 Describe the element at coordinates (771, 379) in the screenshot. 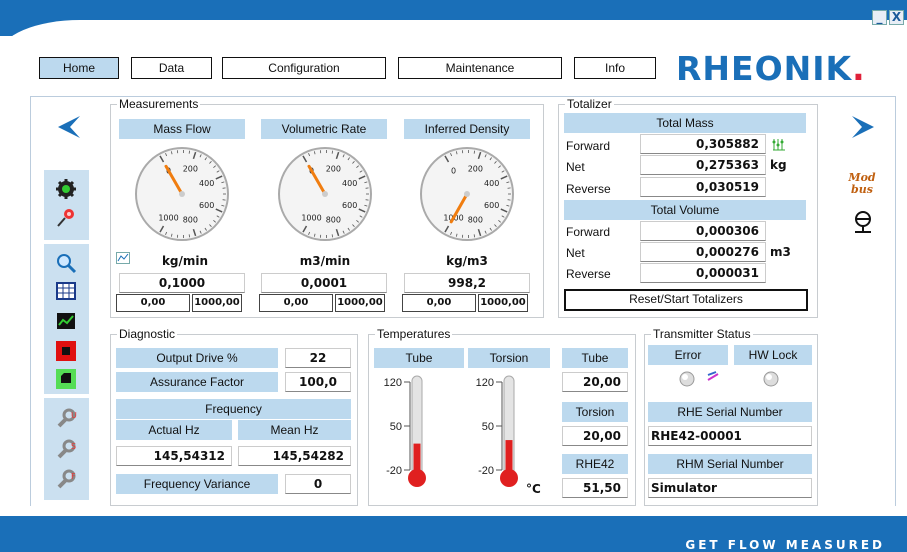

I see `hw-lock-led-icon` at that location.